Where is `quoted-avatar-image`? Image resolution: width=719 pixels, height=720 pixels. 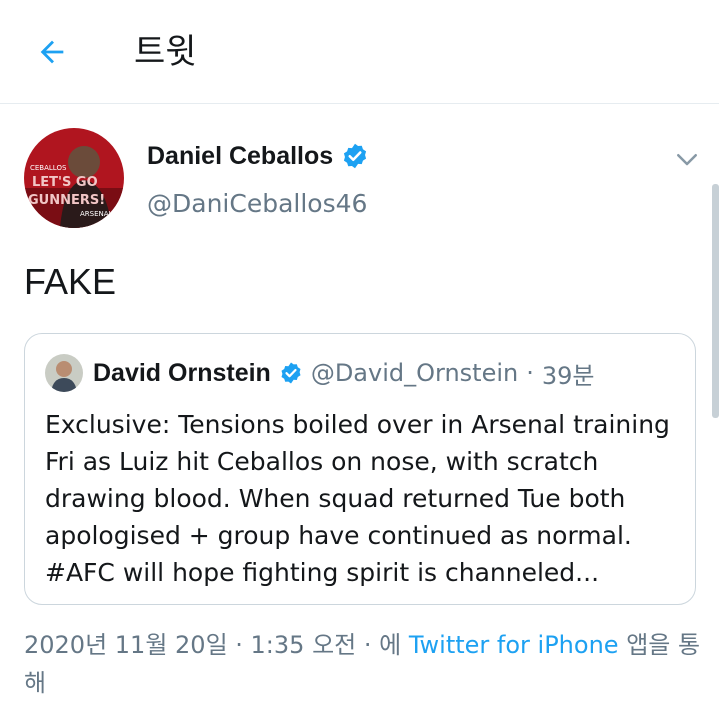
quoted-avatar-image is located at coordinates (64, 373).